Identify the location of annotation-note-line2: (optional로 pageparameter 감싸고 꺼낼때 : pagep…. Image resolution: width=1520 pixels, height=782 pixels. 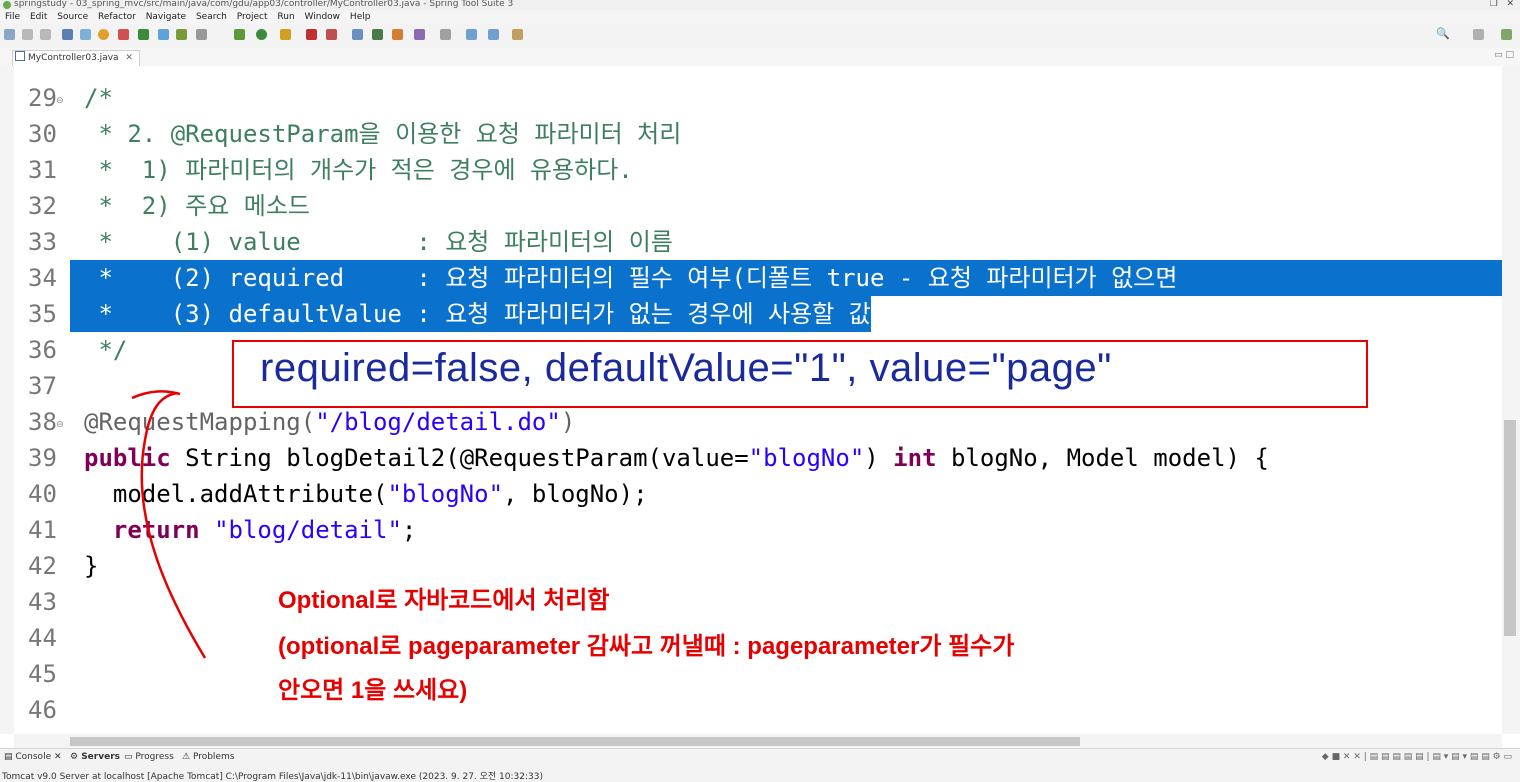
(646, 646).